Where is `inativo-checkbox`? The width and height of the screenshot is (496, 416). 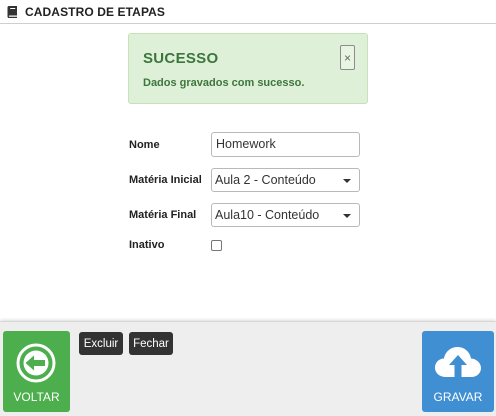
inativo-checkbox is located at coordinates (216, 245).